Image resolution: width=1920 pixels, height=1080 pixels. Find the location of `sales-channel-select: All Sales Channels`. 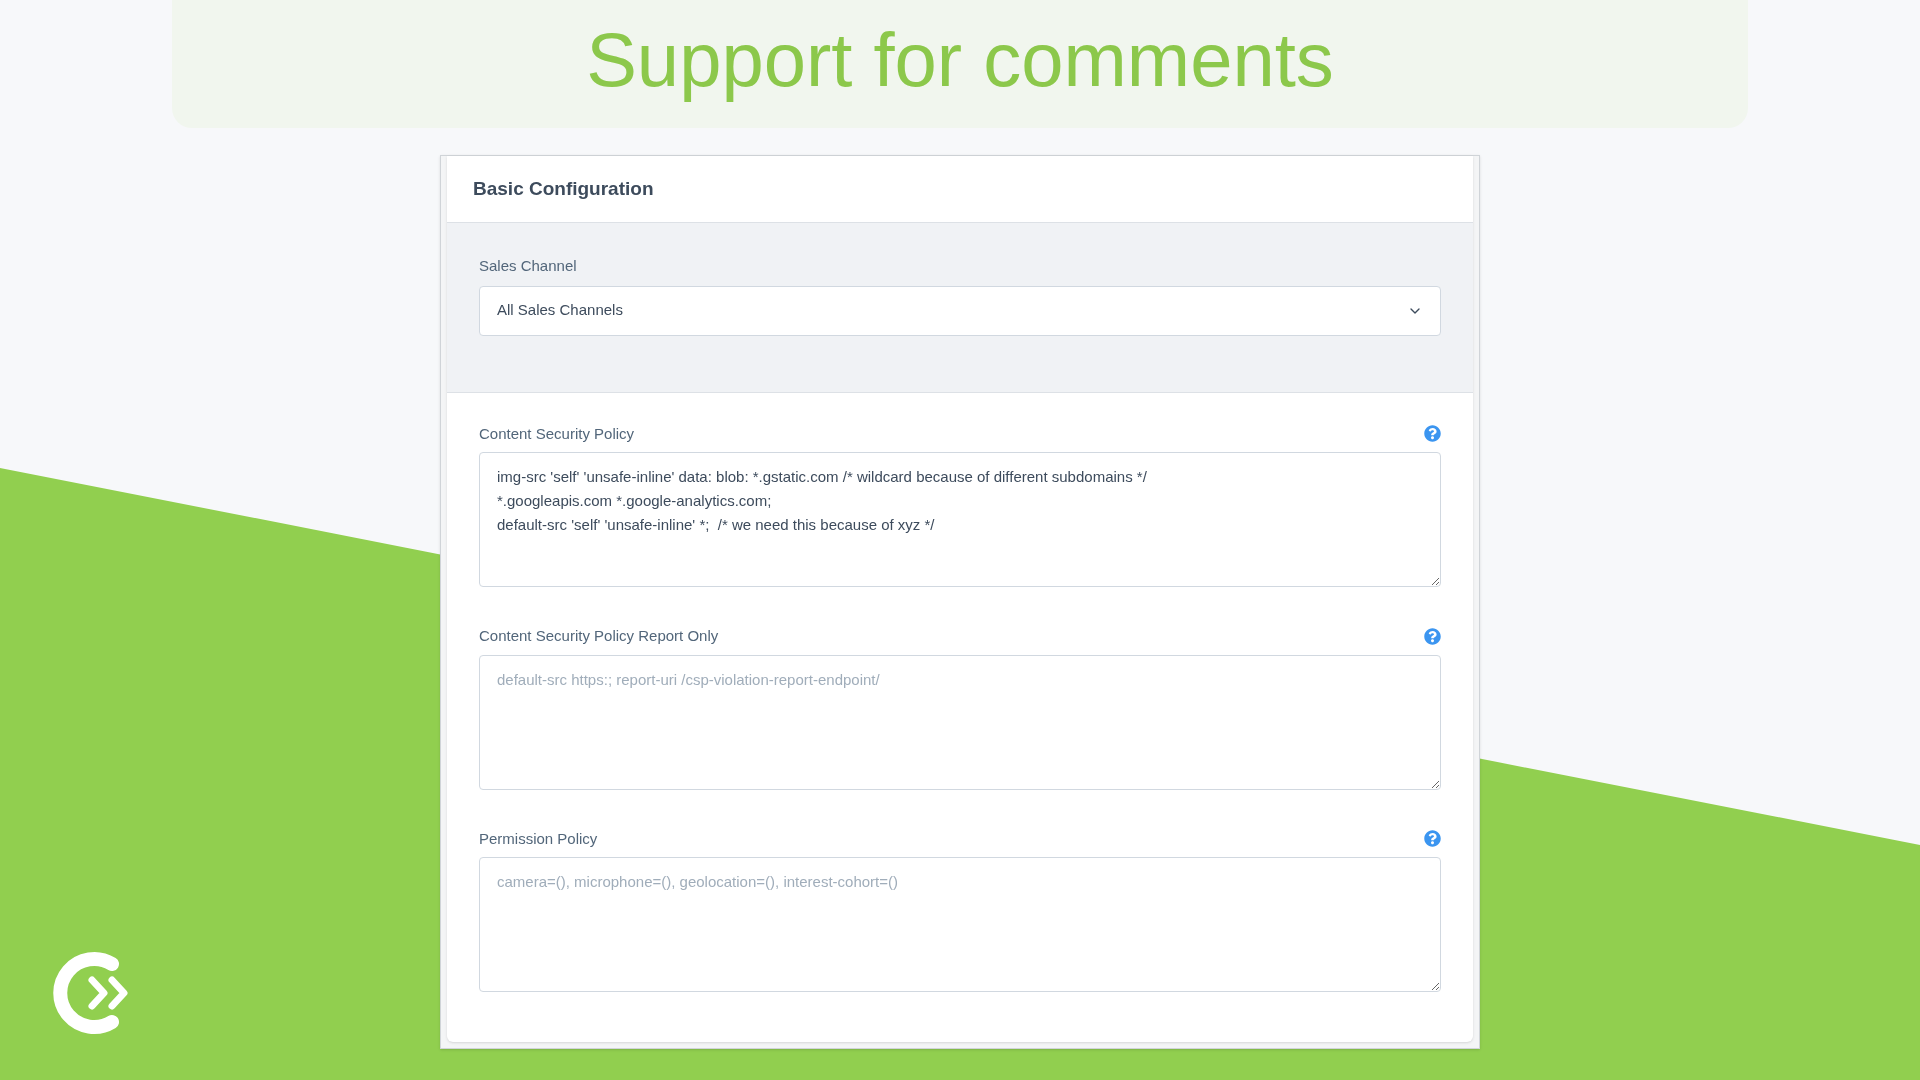

sales-channel-select: All Sales Channels is located at coordinates (960, 310).